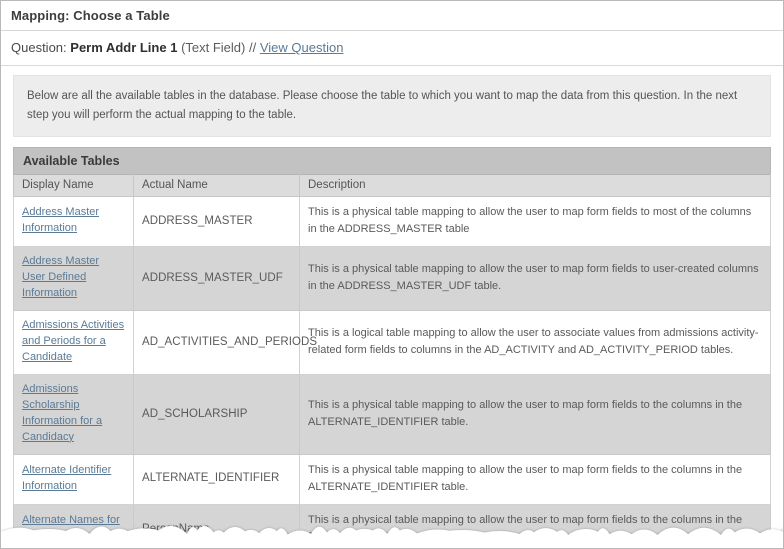 The height and width of the screenshot is (549, 784). What do you see at coordinates (392, 16) in the screenshot?
I see `page-title-bar: Mapping: Choose a Table` at bounding box center [392, 16].